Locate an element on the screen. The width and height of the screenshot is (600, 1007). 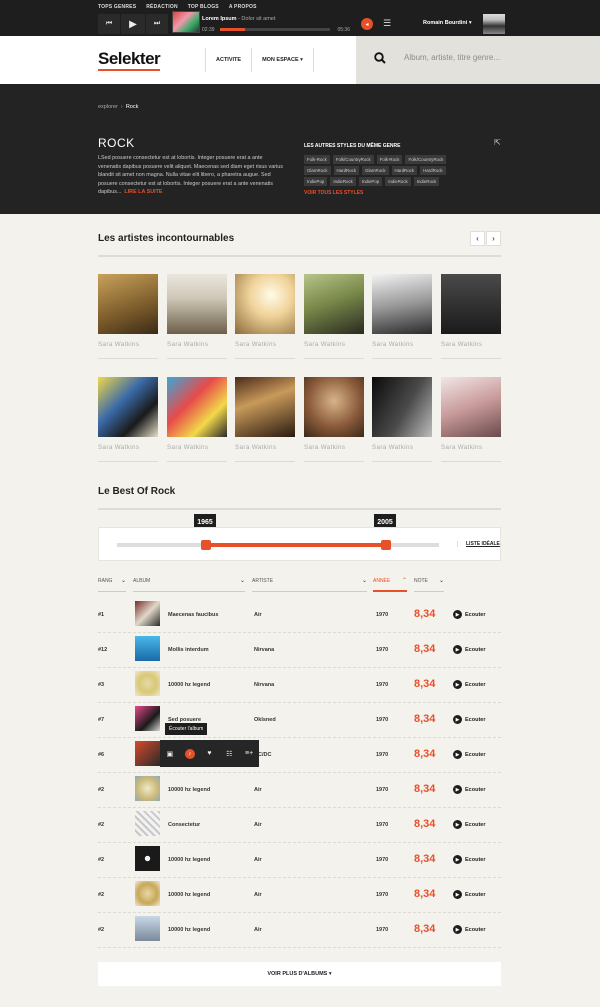
heart-icon: ♥ is located at coordinates (210, 753).